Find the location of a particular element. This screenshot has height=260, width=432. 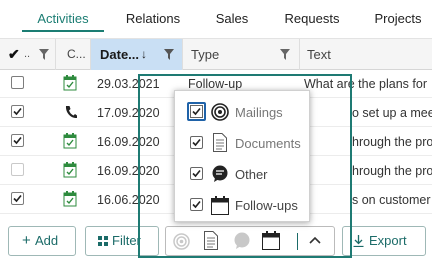

plus-icon: + is located at coordinates (26, 240).